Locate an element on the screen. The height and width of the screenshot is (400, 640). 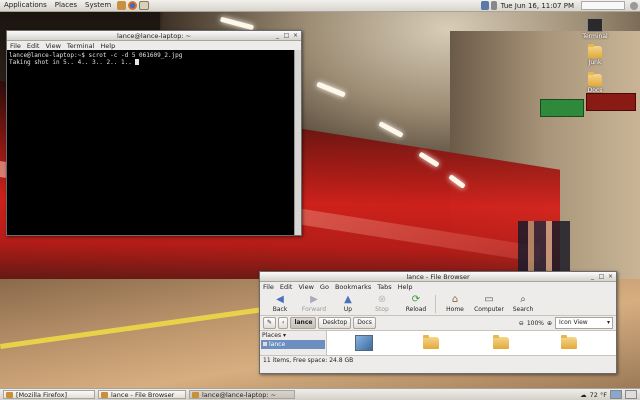
forward-label: Forward is located at coordinates (314, 309).